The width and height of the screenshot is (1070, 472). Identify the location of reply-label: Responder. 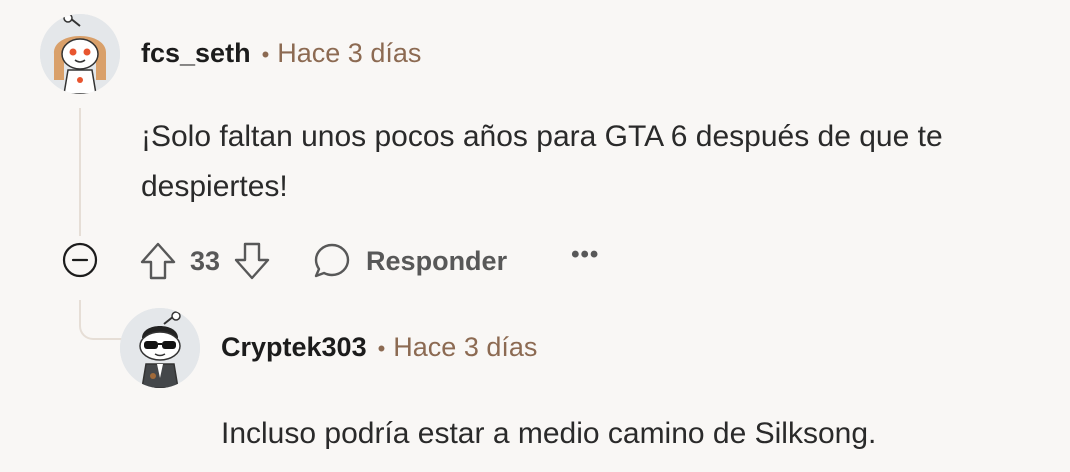
(437, 260).